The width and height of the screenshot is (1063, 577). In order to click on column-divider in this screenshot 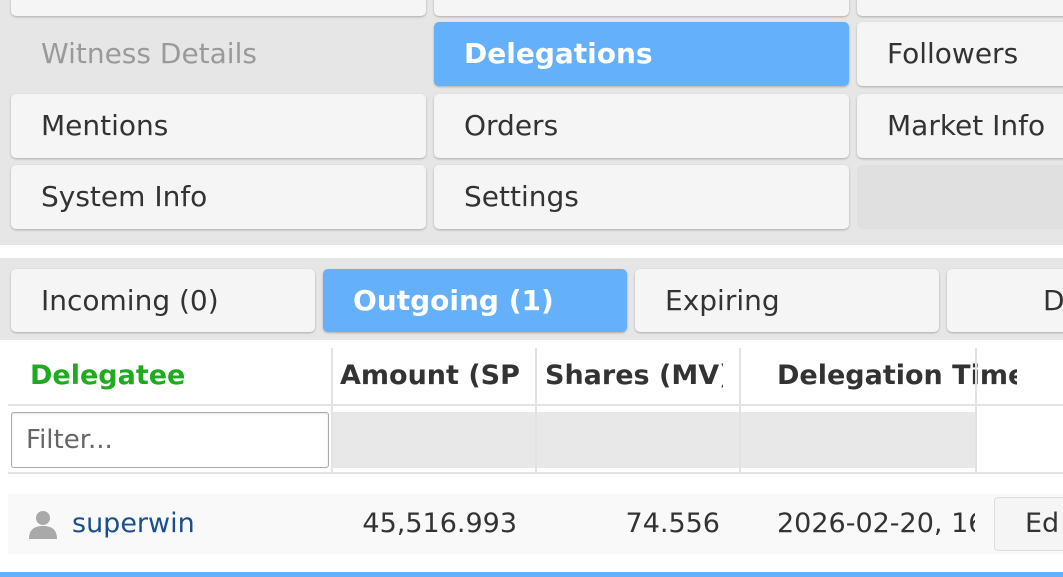, I will do `click(976, 411)`.